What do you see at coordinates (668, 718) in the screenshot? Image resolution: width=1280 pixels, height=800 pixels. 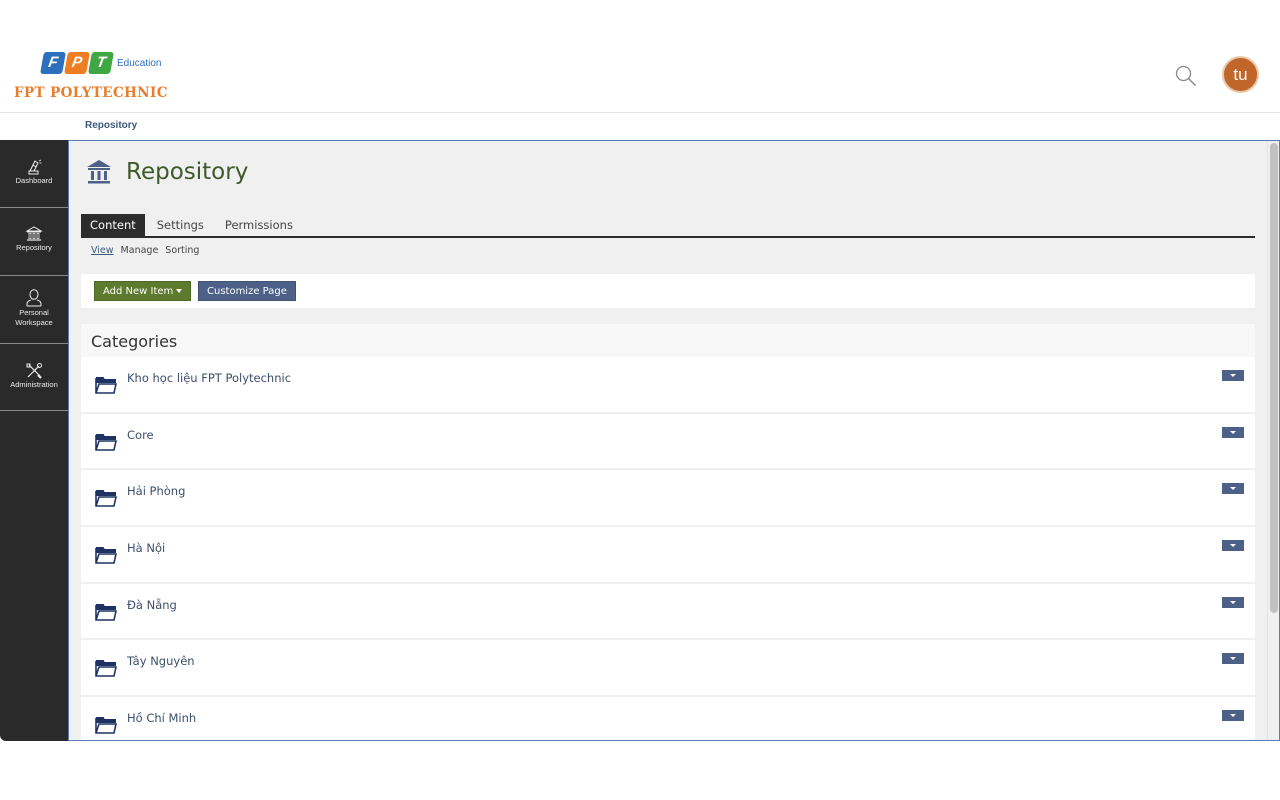 I see `category-row: Hồ Chí Minh` at bounding box center [668, 718].